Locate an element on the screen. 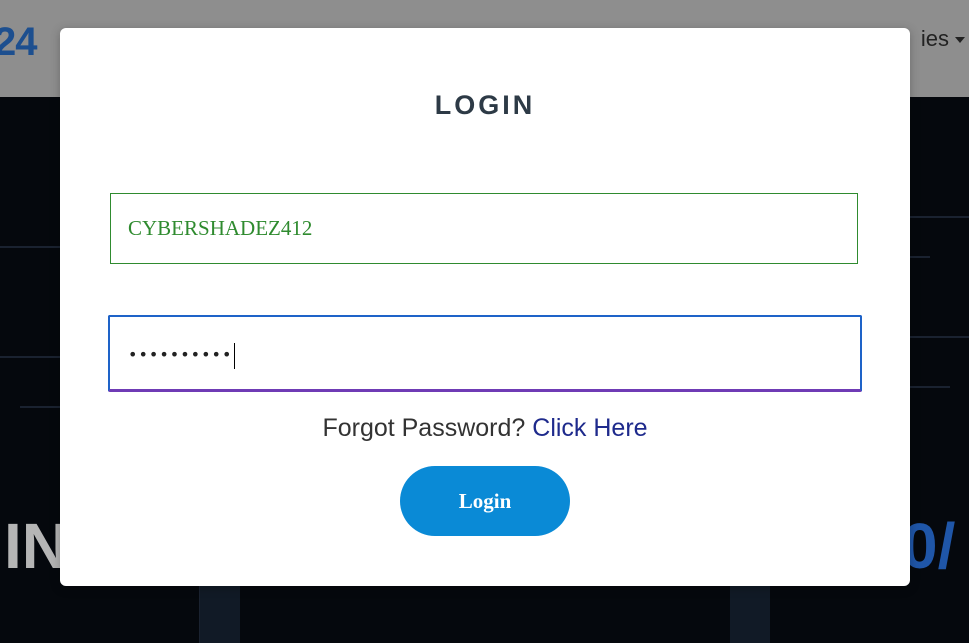 The width and height of the screenshot is (969, 643). password-dots: •••••••••• is located at coordinates (180, 354).